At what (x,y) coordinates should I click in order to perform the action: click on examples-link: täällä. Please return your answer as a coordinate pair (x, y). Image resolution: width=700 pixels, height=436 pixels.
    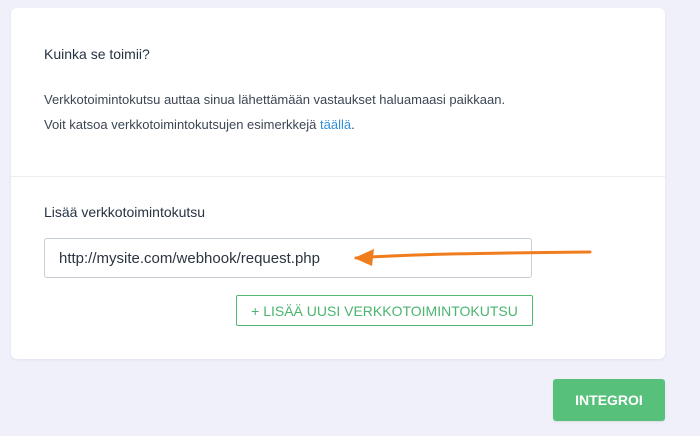
    Looking at the image, I should click on (335, 124).